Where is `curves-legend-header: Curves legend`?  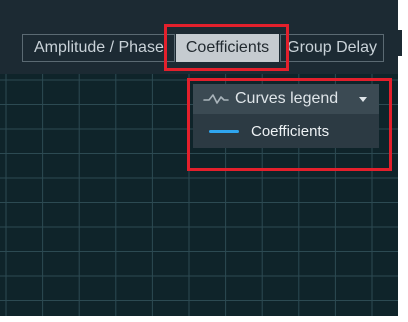
curves-legend-header: Curves legend is located at coordinates (286, 99).